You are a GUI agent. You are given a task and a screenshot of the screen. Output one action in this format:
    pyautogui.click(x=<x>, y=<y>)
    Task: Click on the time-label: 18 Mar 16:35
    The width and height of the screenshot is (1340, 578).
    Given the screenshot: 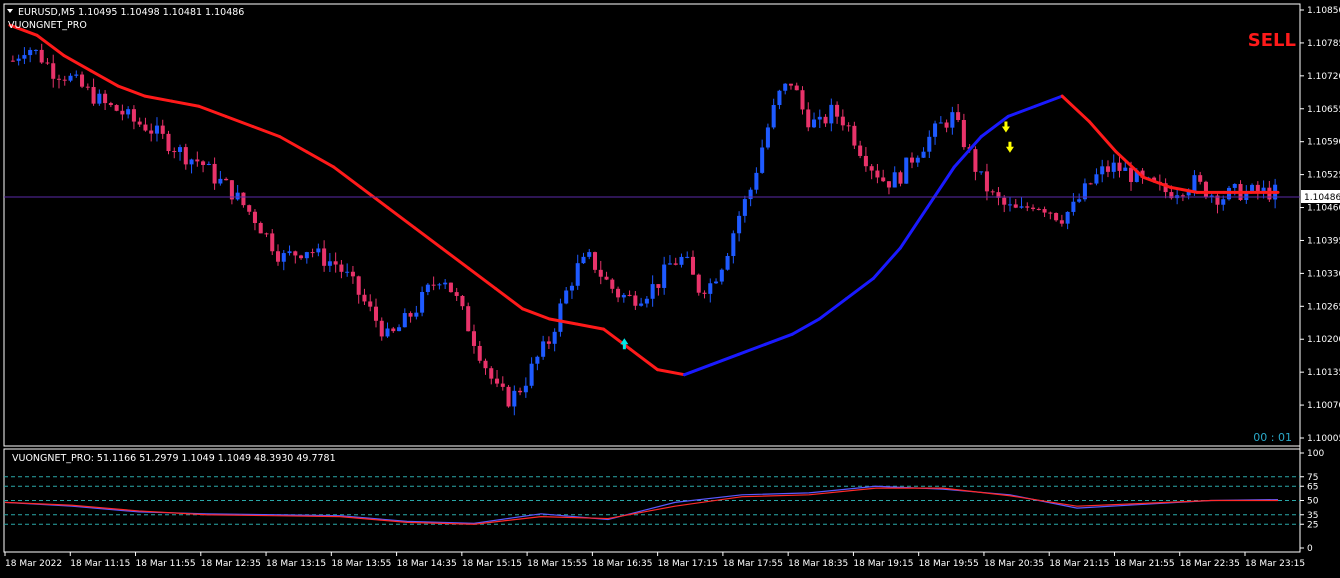 What is the action you would take?
    pyautogui.click(x=622, y=564)
    